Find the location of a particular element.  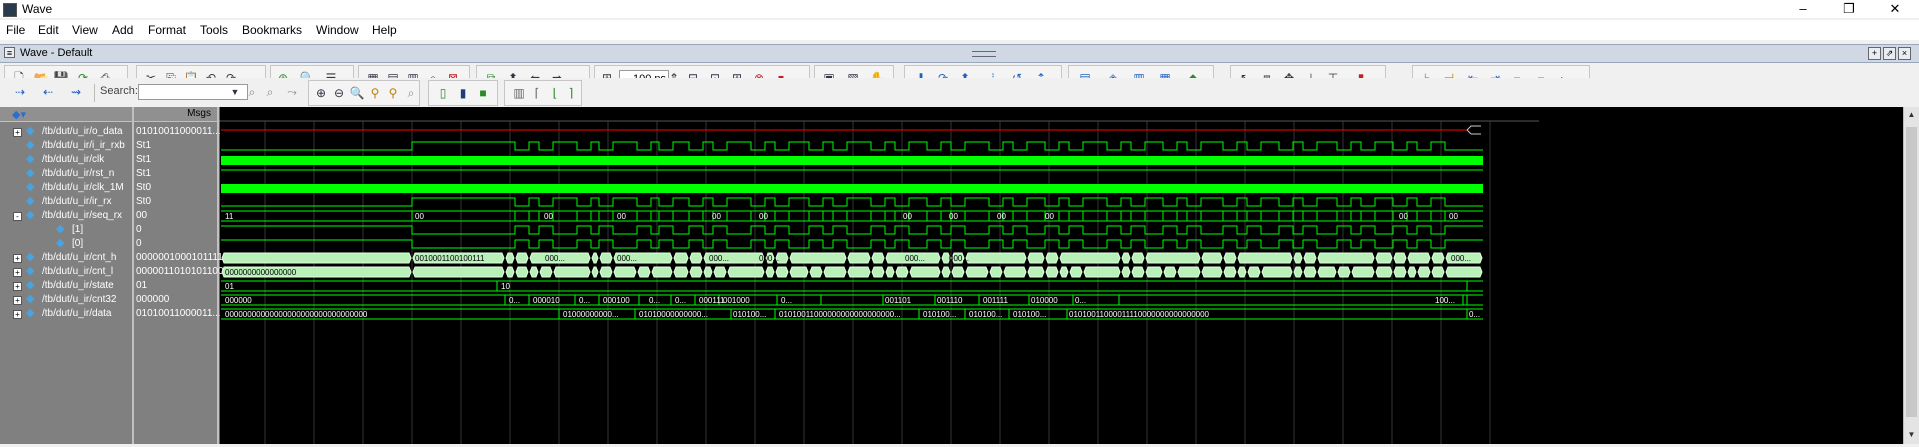

signal-row: + ◆ /tb/dut/u_ir/cnt32 is located at coordinates (66, 300).